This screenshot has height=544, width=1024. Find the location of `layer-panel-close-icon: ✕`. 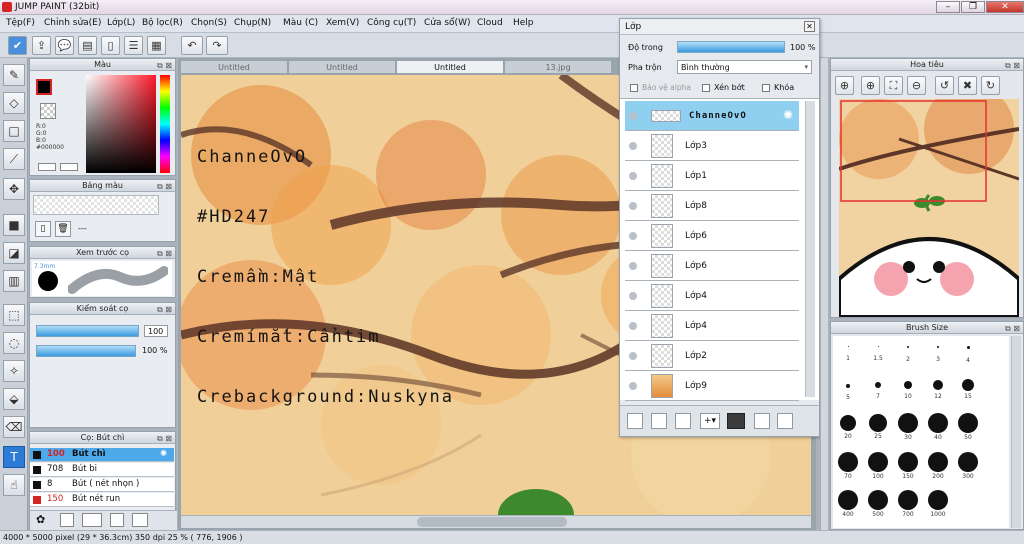

layer-panel-close-icon: ✕ is located at coordinates (809, 26).